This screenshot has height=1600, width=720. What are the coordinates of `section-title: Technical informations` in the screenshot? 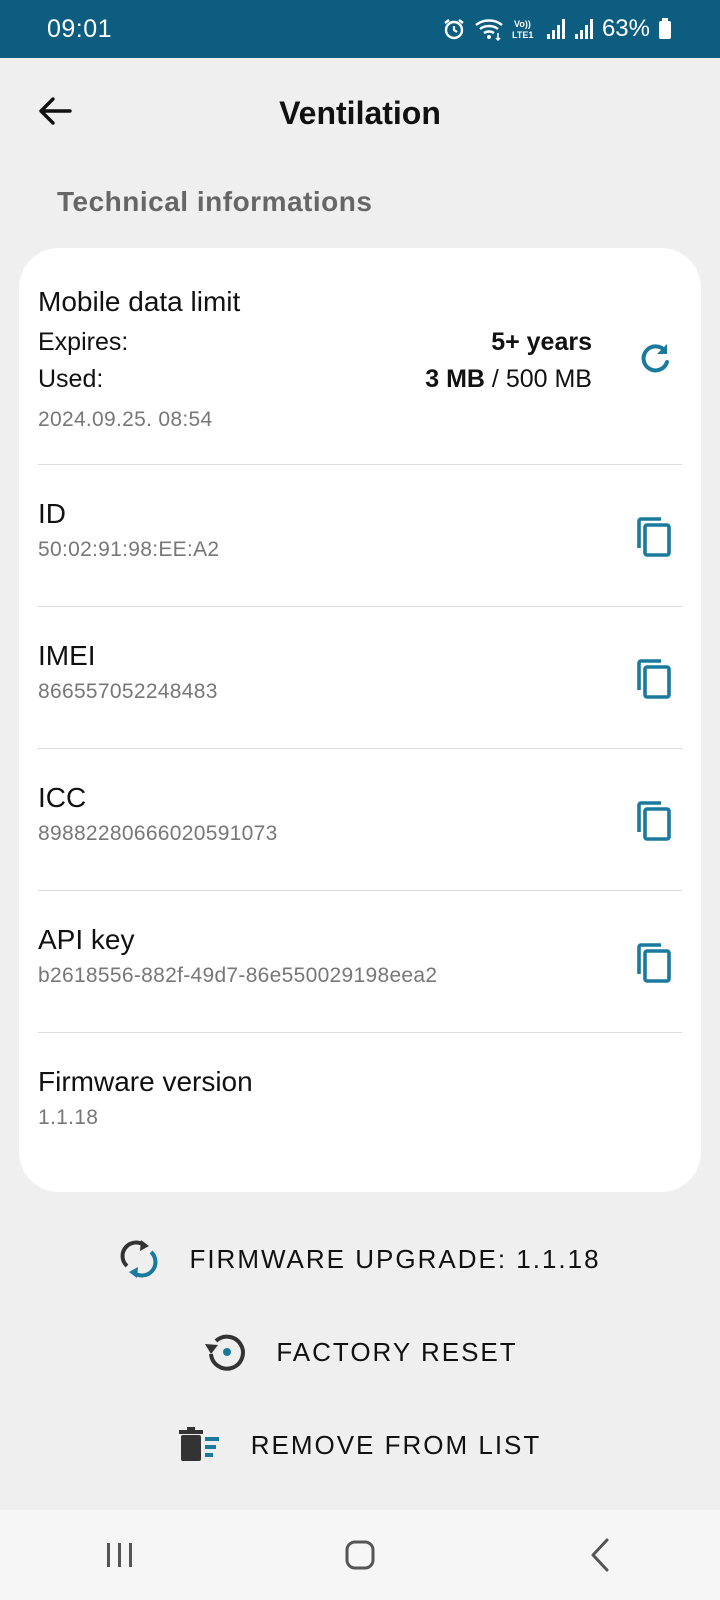 It's located at (215, 201).